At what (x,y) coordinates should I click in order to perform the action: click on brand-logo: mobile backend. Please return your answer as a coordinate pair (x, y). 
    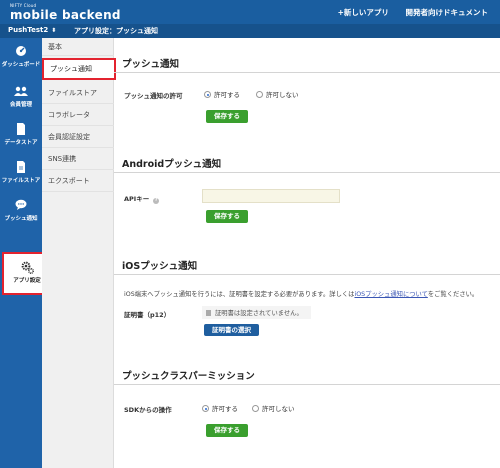
    Looking at the image, I should click on (65, 15).